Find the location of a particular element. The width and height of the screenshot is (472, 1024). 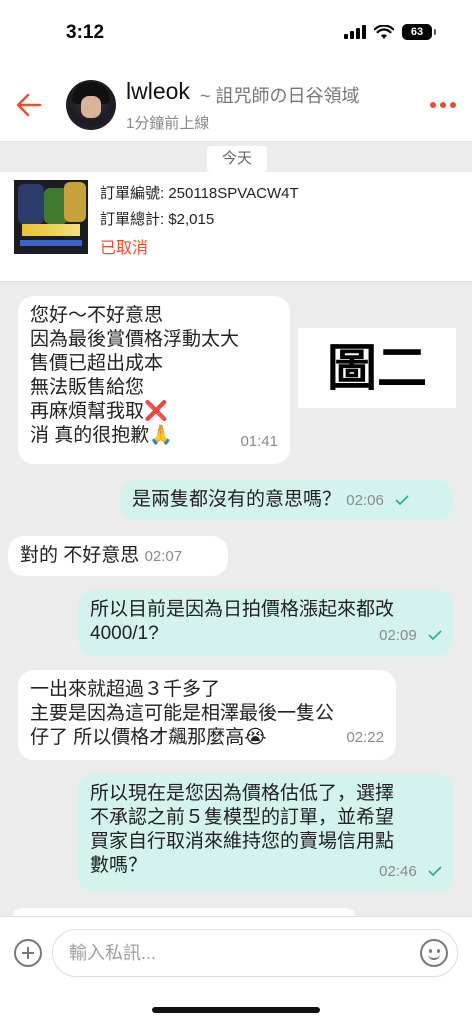

status-icons: 63 is located at coordinates (390, 32).